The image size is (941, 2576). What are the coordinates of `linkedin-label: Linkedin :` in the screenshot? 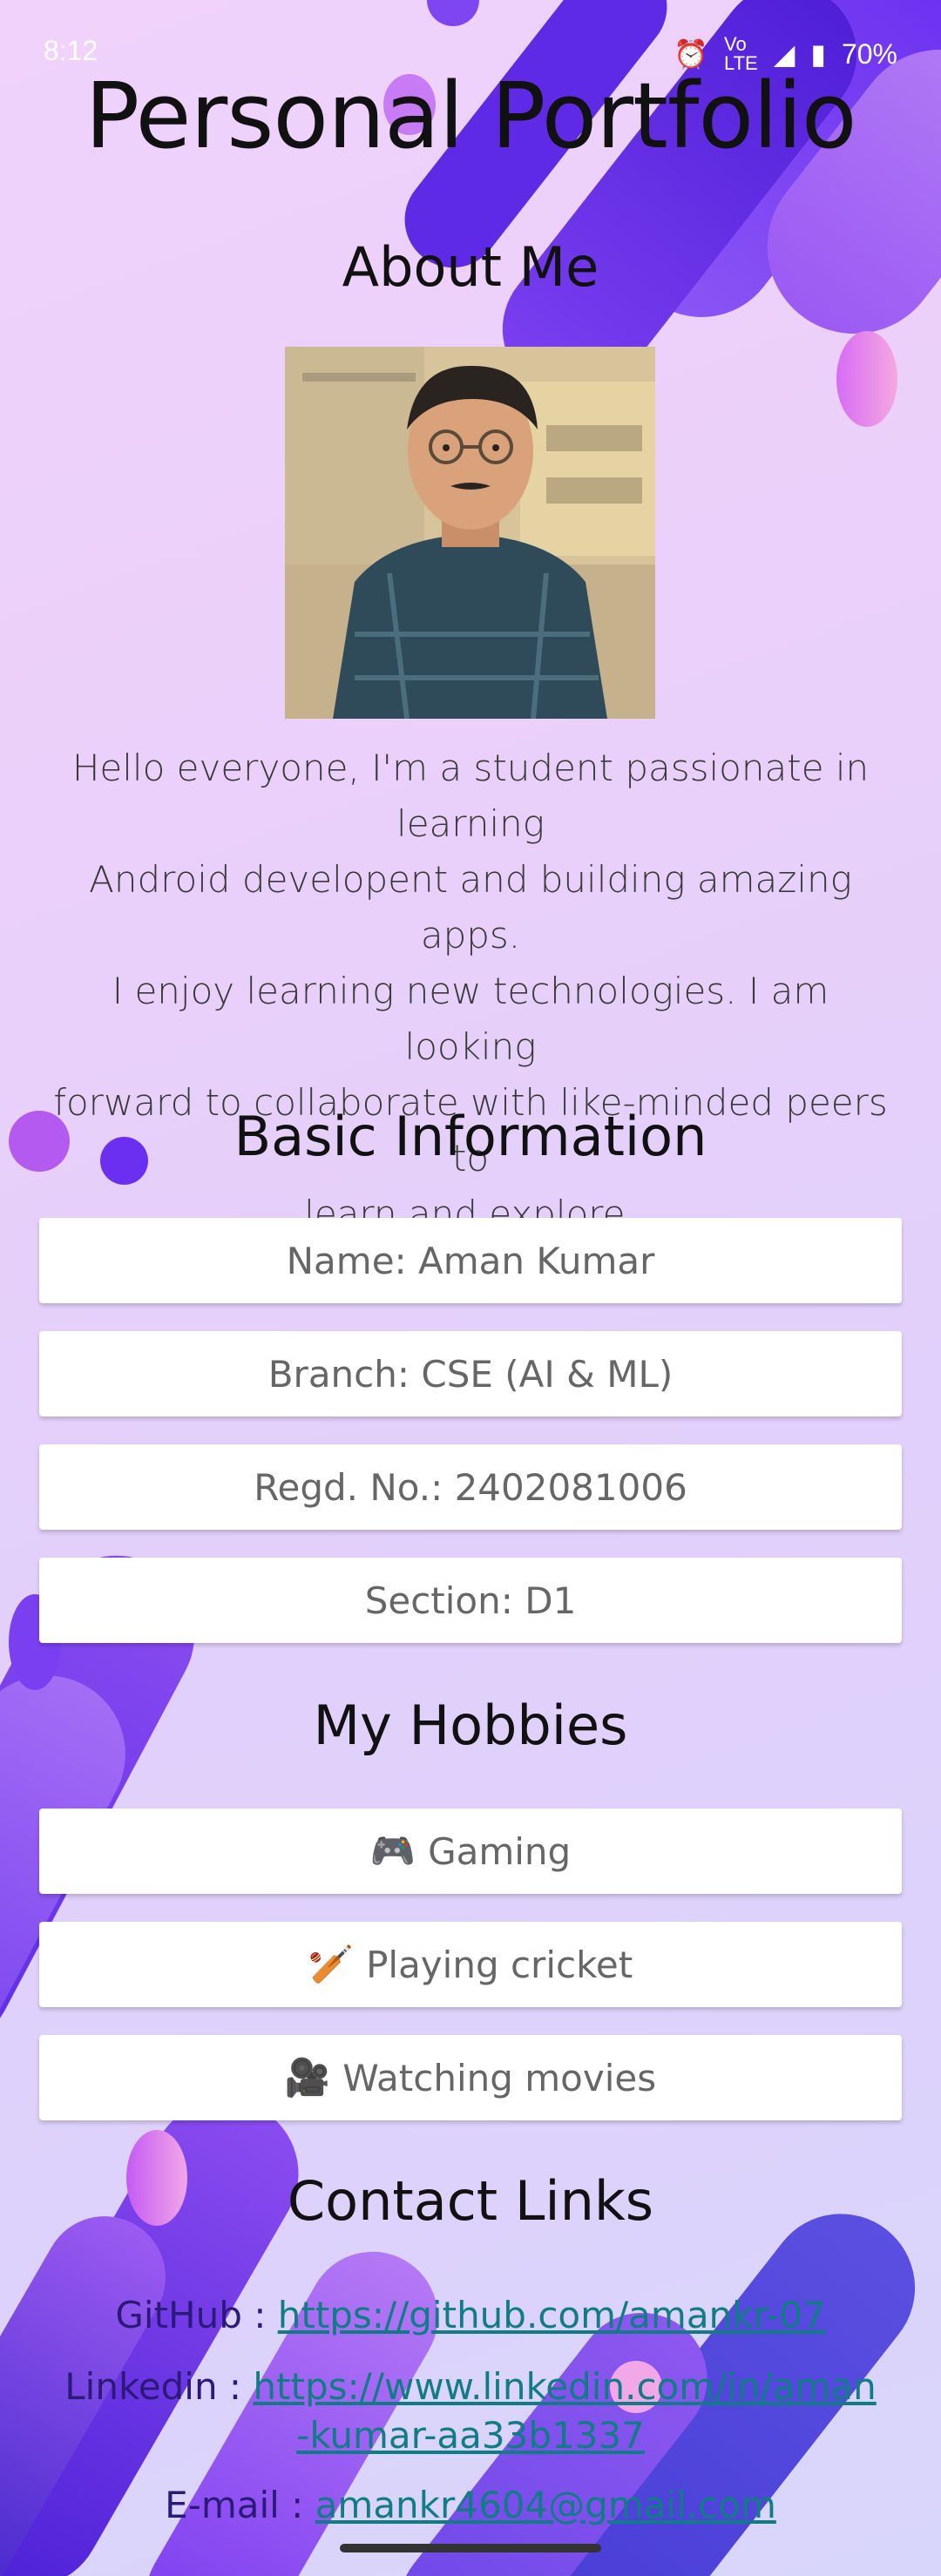 It's located at (159, 2386).